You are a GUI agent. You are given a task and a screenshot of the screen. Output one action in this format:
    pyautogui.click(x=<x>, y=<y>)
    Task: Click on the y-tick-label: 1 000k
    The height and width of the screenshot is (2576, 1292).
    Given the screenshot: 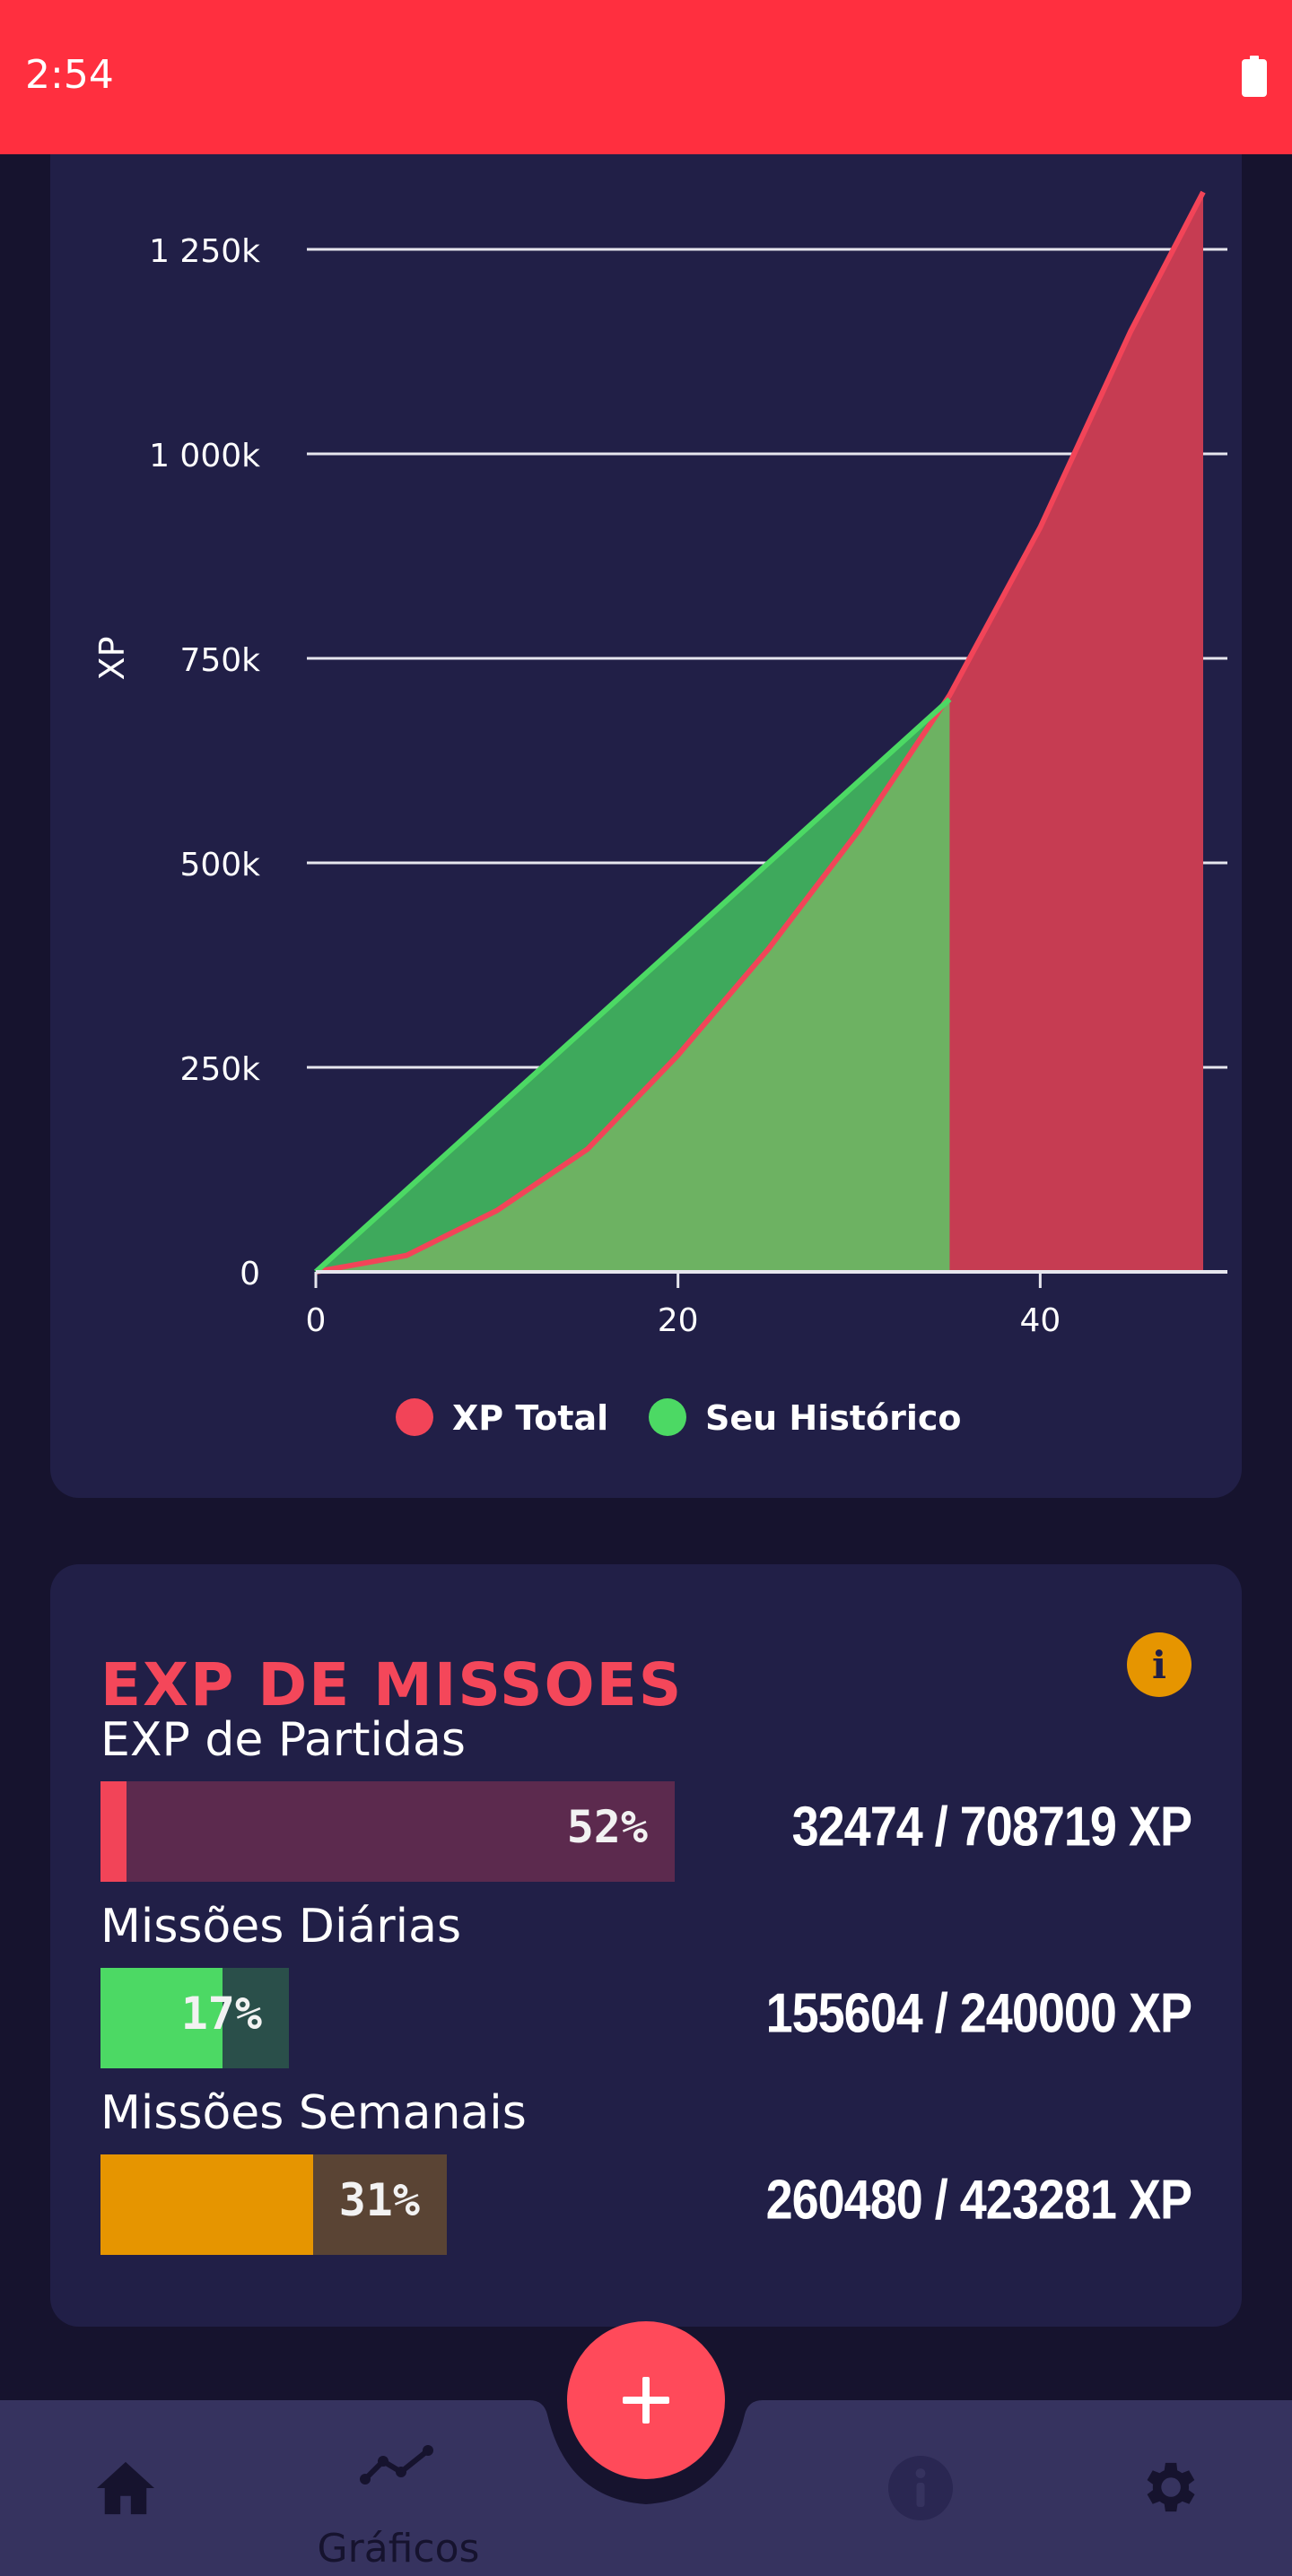 What is the action you would take?
    pyautogui.click(x=204, y=456)
    